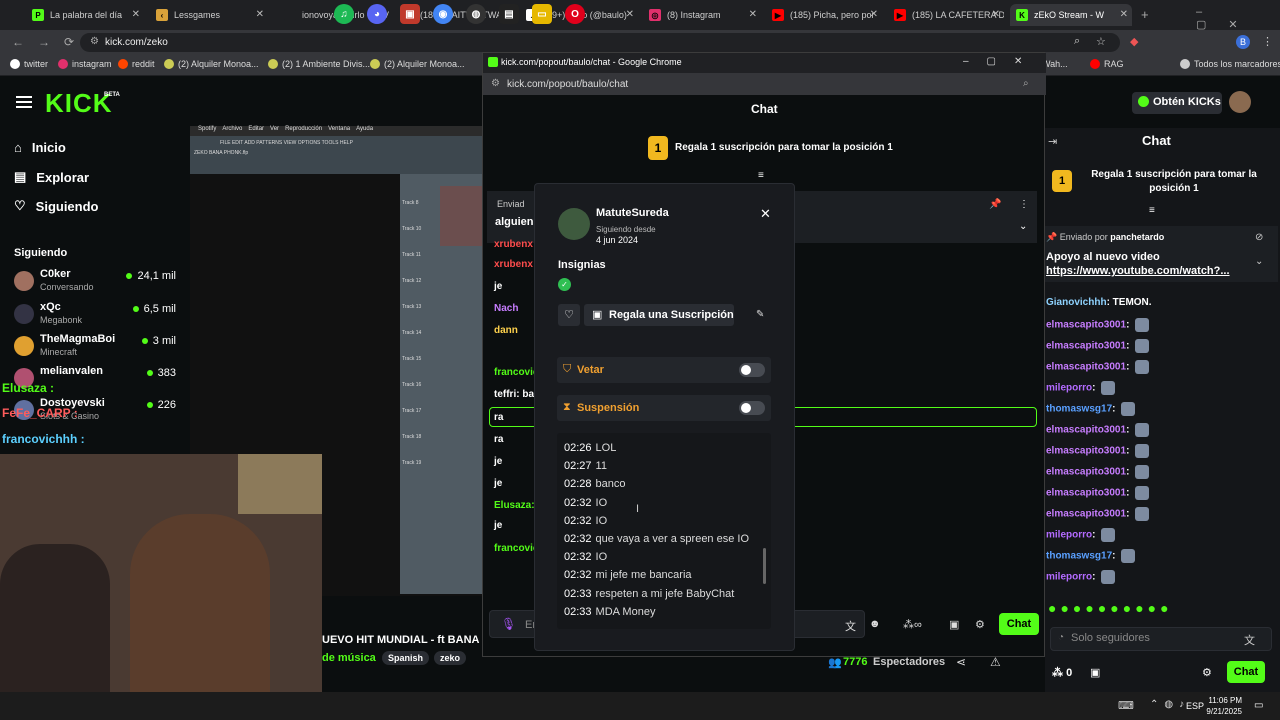 The height and width of the screenshot is (720, 1280). I want to click on popout-window-controls: –▢✕, so click(1001, 61).